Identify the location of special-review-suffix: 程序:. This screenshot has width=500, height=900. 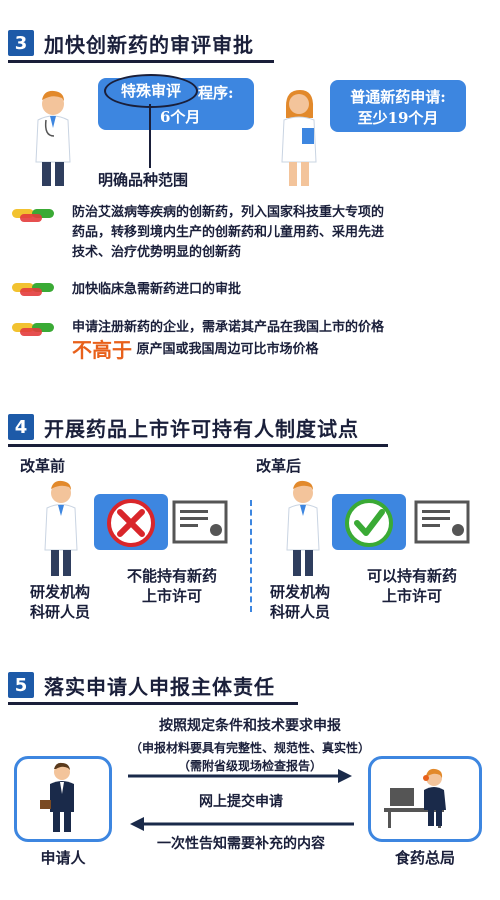
(216, 93).